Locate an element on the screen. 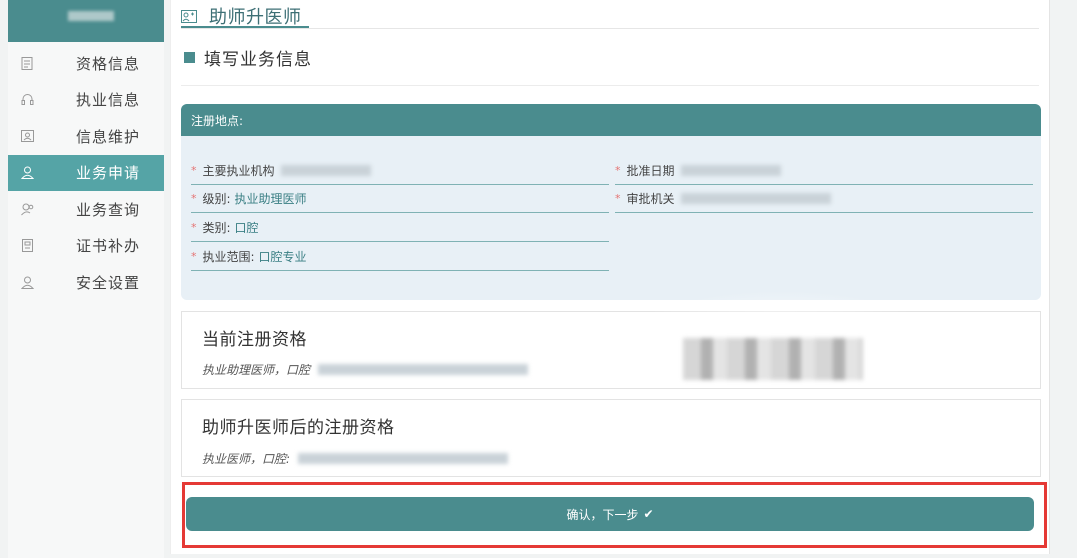  registration-header: 注册地点: is located at coordinates (611, 120).